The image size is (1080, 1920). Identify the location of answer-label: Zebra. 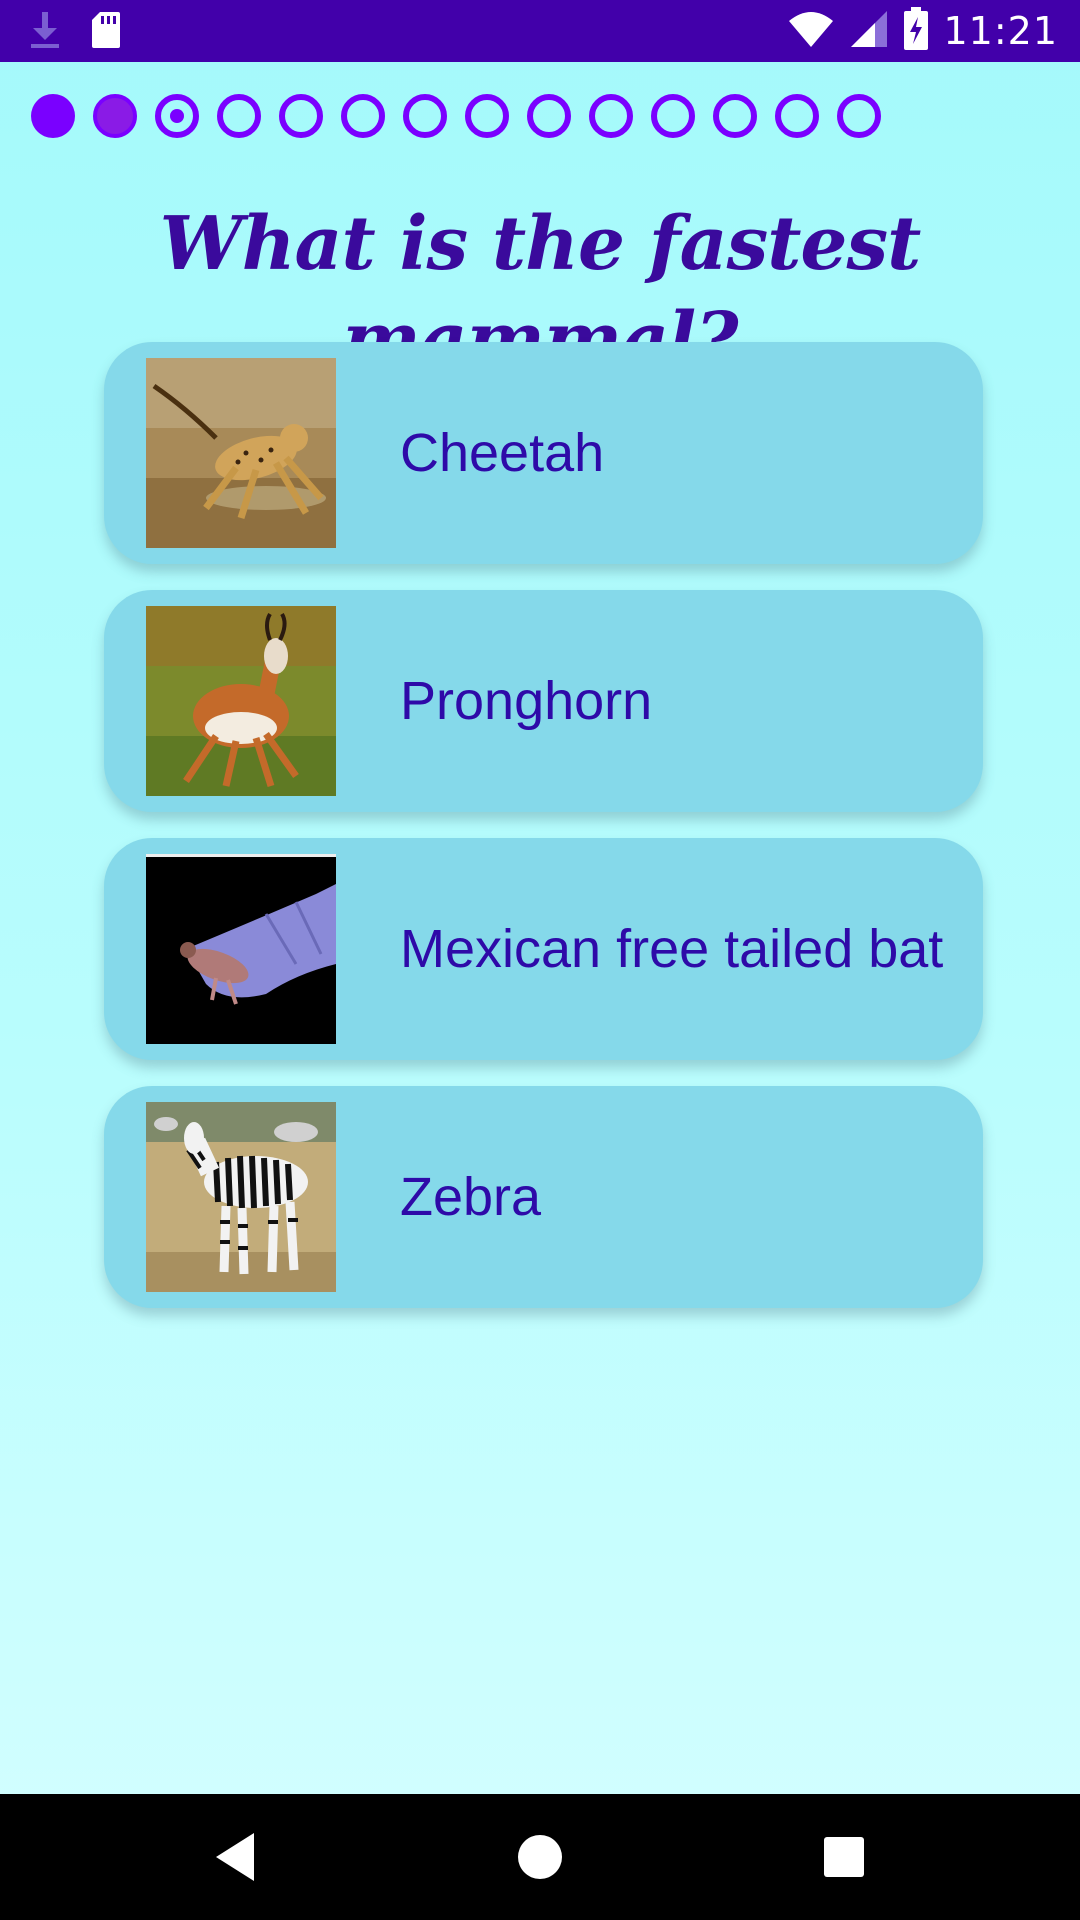
(471, 1197).